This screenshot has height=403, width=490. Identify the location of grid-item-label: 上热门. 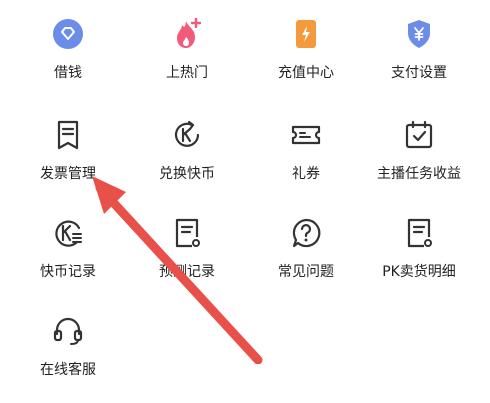
(187, 73).